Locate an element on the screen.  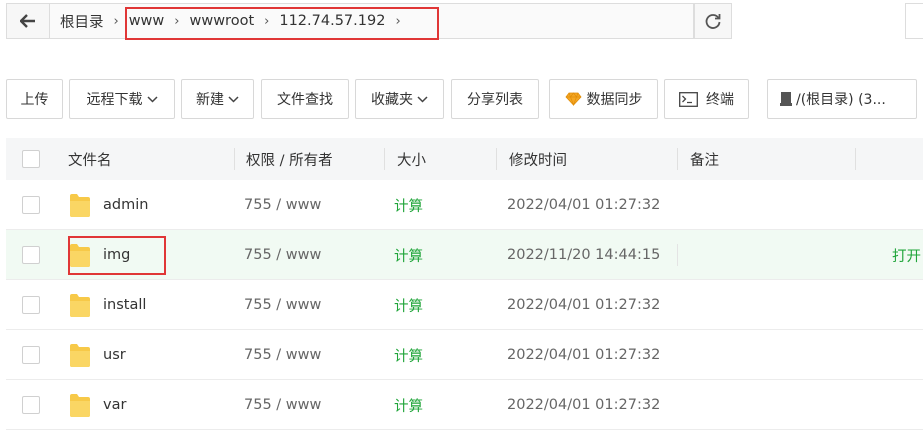
breadcrumb: 根目录 › www › wwwroot › 112.74.57.192 › is located at coordinates (372, 21).